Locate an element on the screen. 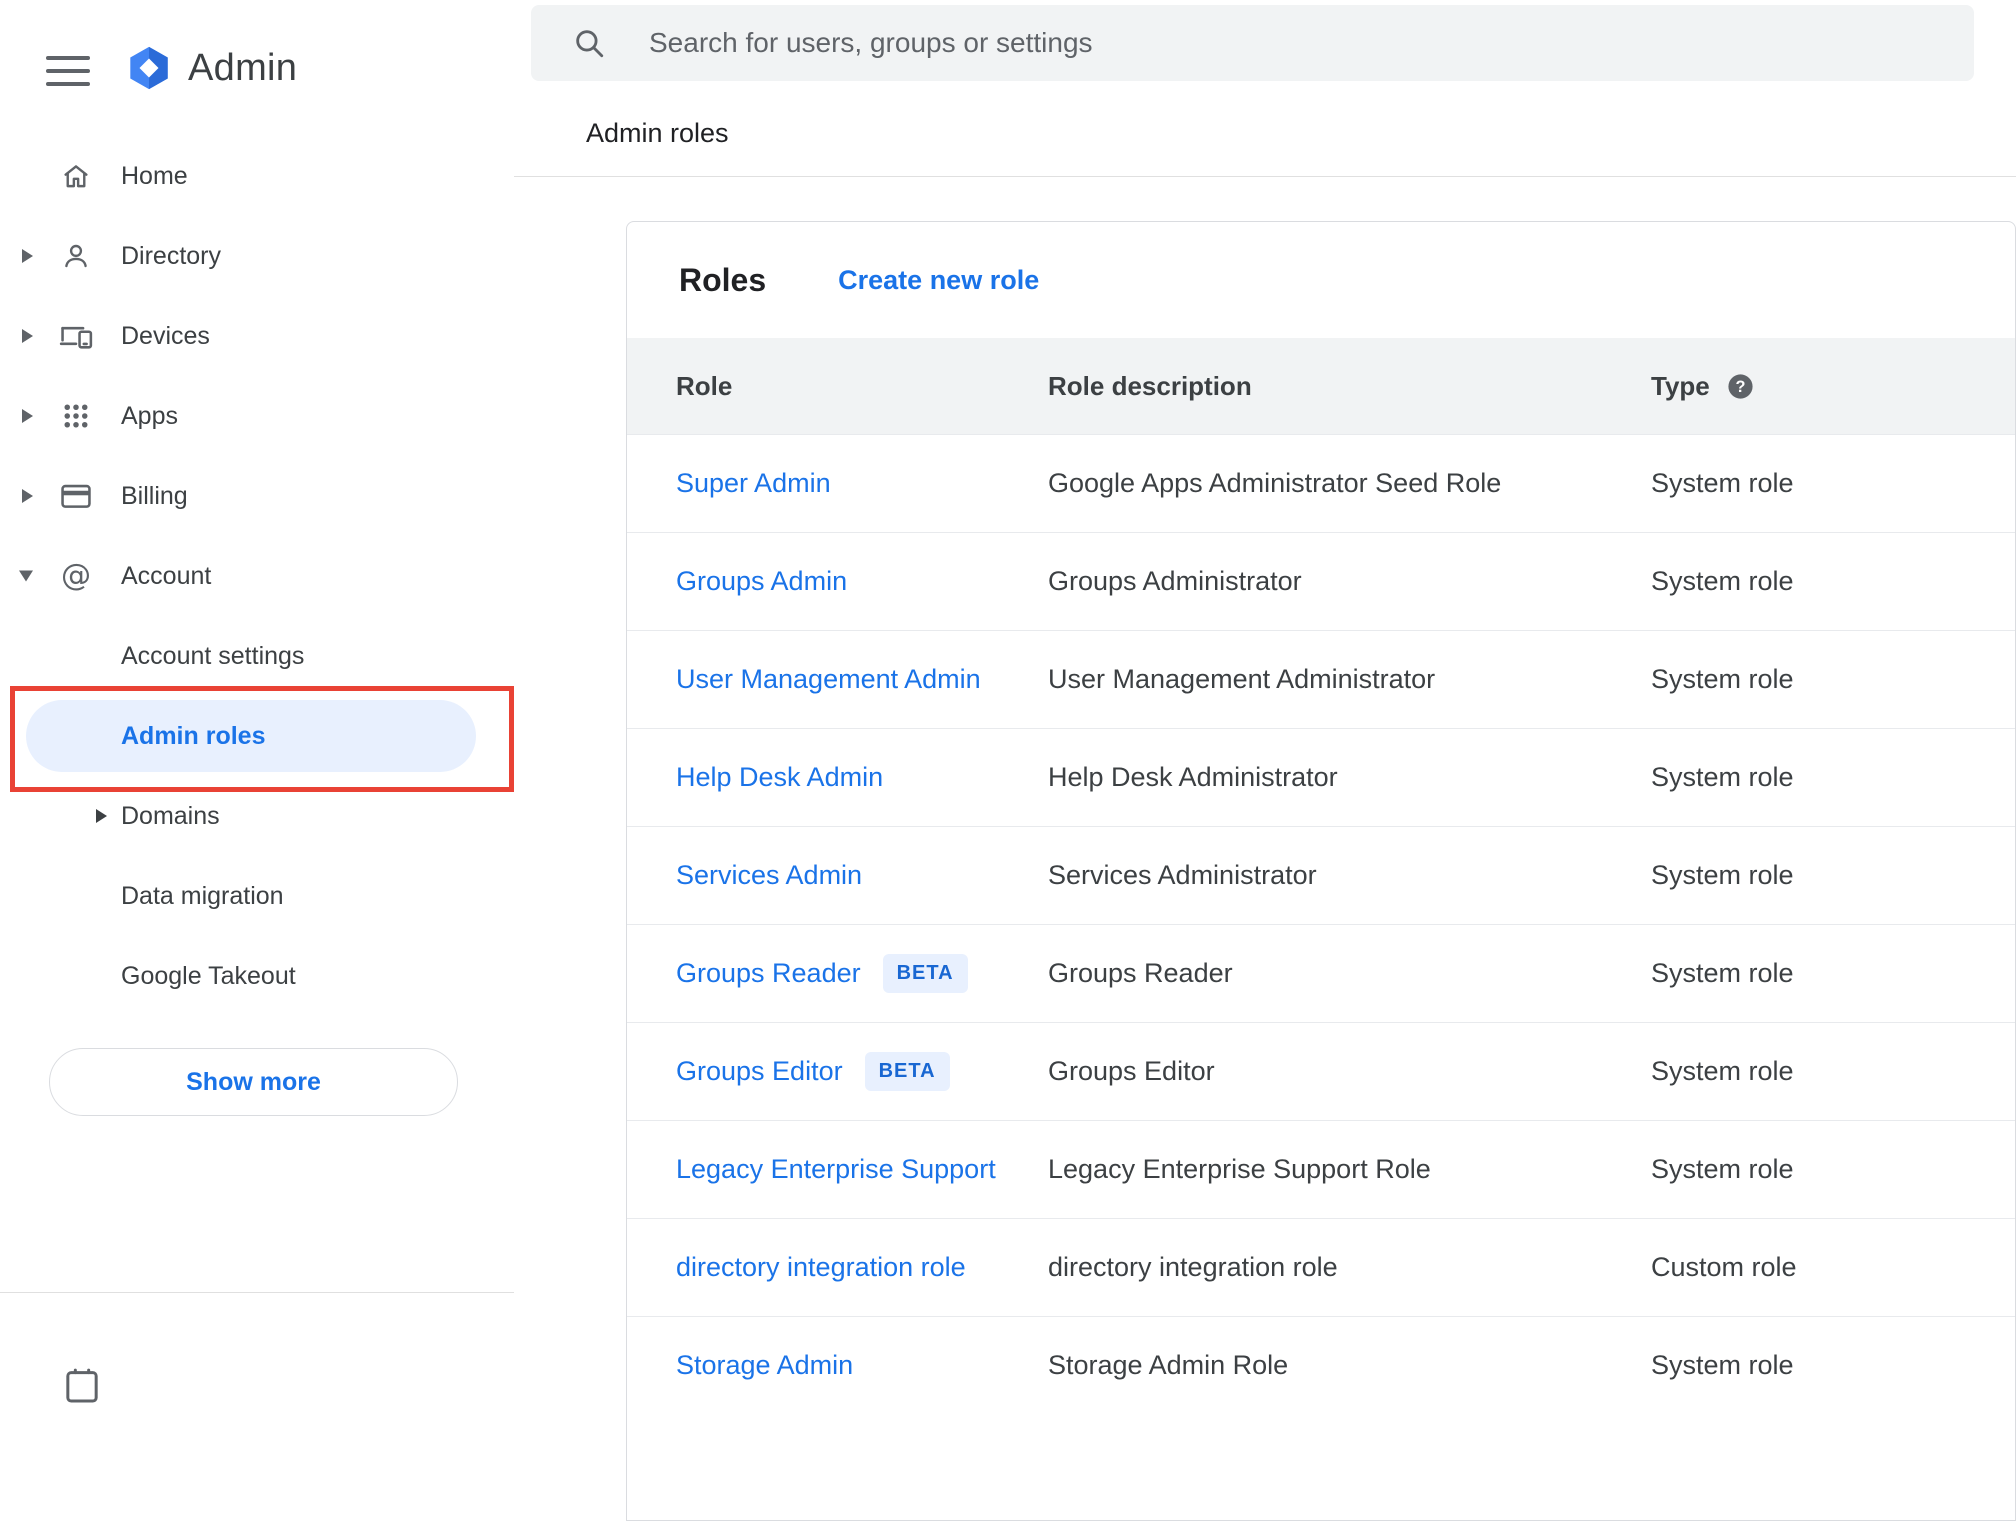 The height and width of the screenshot is (1521, 2016). role-cell: User Management Admin is located at coordinates (837, 679).